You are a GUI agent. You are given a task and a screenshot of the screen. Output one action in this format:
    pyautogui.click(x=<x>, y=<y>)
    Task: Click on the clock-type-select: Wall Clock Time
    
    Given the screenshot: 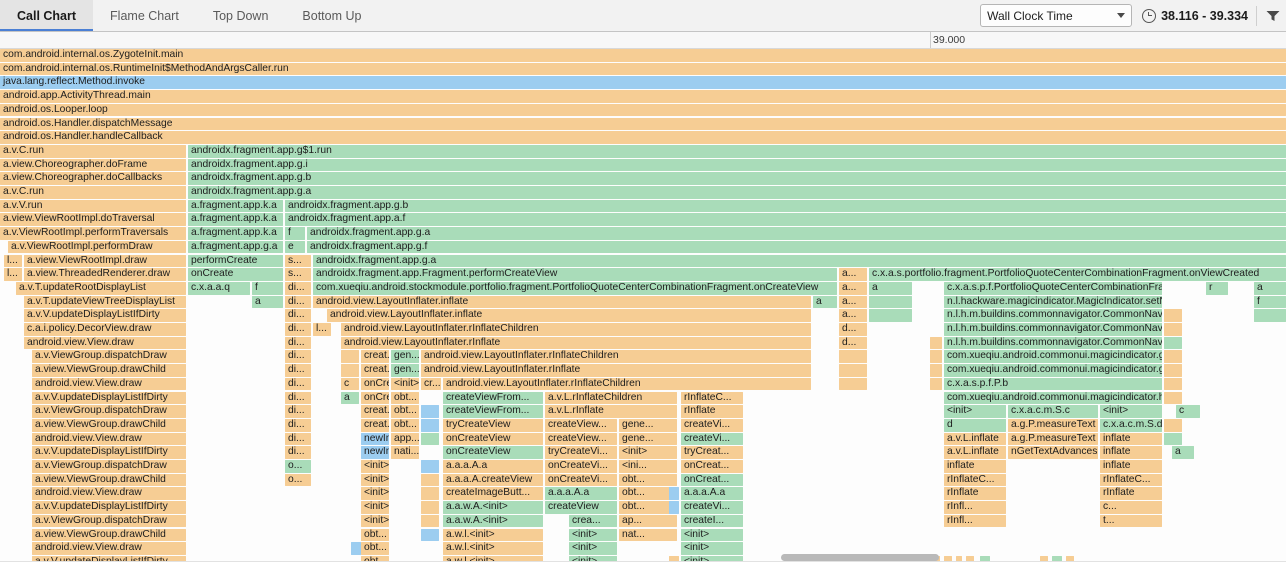 What is the action you would take?
    pyautogui.click(x=1056, y=15)
    